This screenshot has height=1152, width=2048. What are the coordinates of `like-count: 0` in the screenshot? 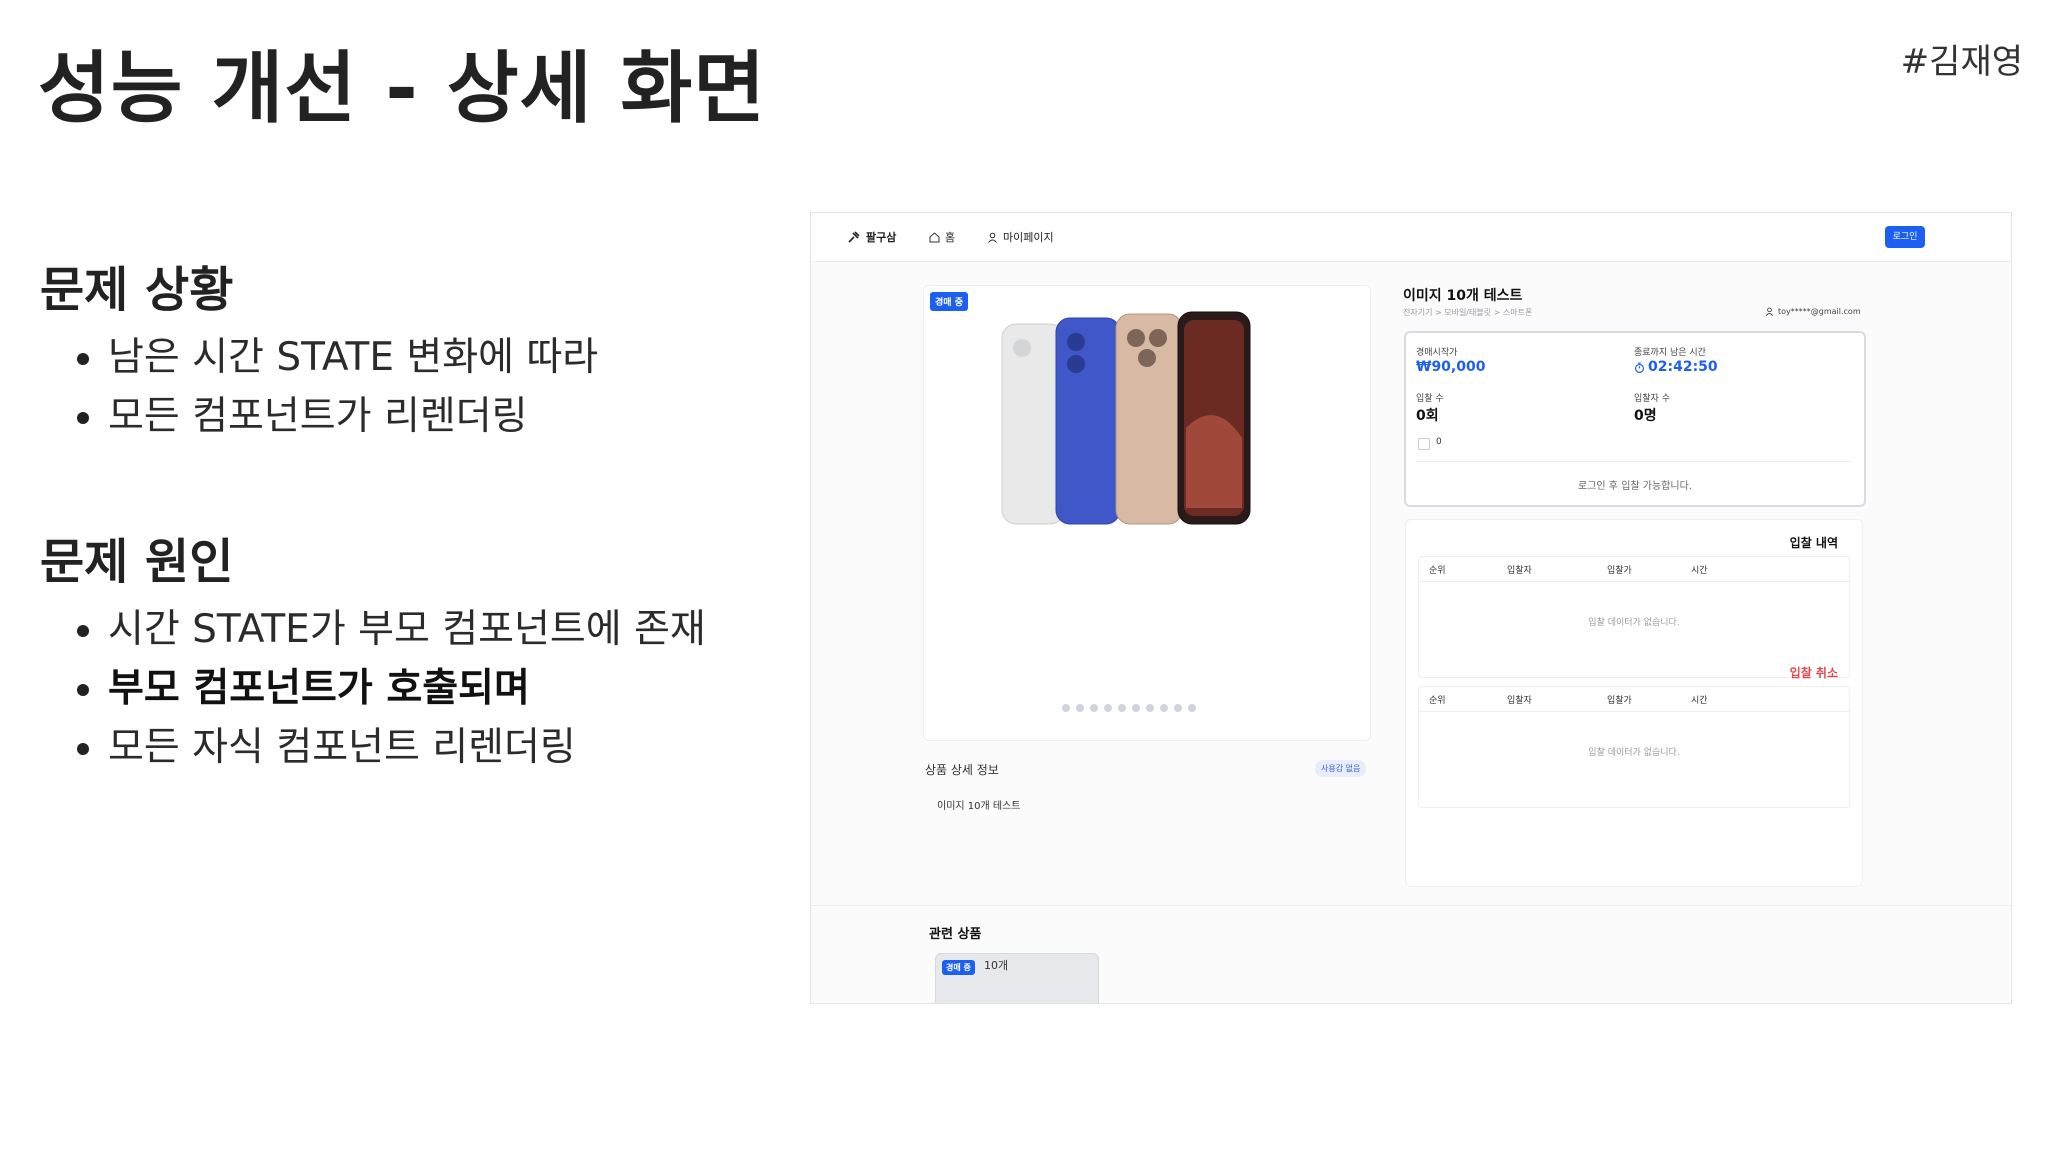 It's located at (1439, 442).